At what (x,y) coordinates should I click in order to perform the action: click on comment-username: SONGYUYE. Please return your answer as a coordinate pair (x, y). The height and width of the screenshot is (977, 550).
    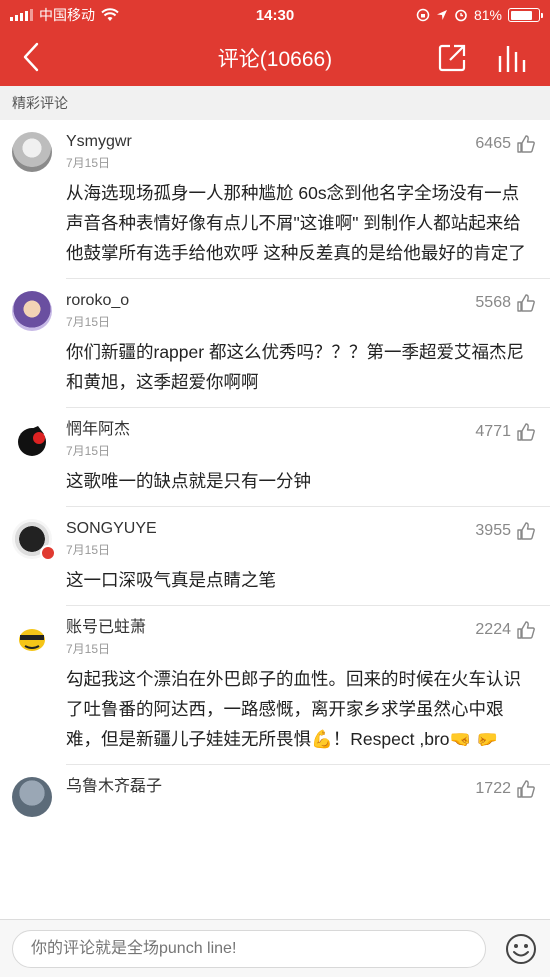
    Looking at the image, I should click on (270, 529).